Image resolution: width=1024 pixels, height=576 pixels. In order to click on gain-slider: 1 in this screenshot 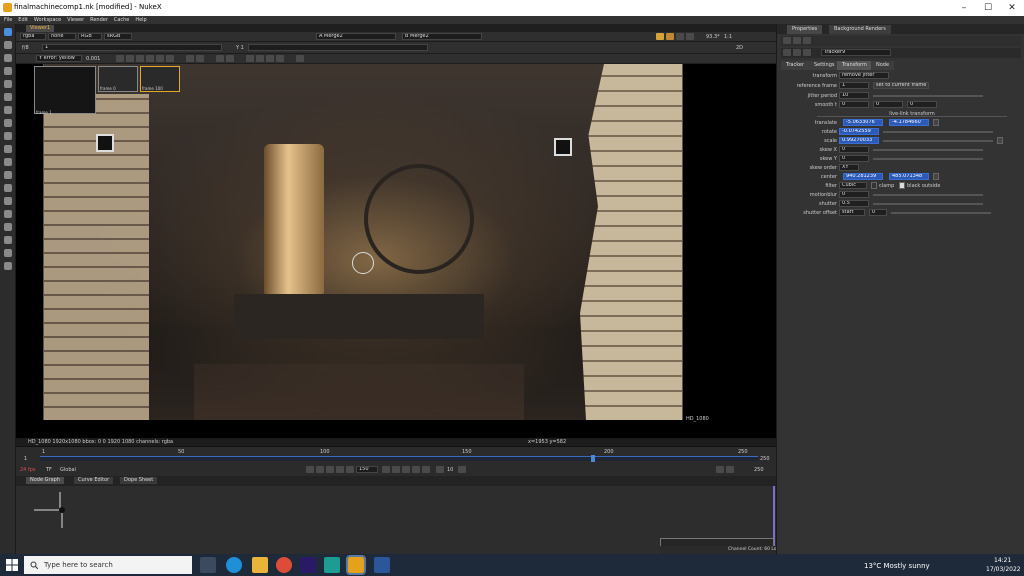, I will do `click(132, 47)`.